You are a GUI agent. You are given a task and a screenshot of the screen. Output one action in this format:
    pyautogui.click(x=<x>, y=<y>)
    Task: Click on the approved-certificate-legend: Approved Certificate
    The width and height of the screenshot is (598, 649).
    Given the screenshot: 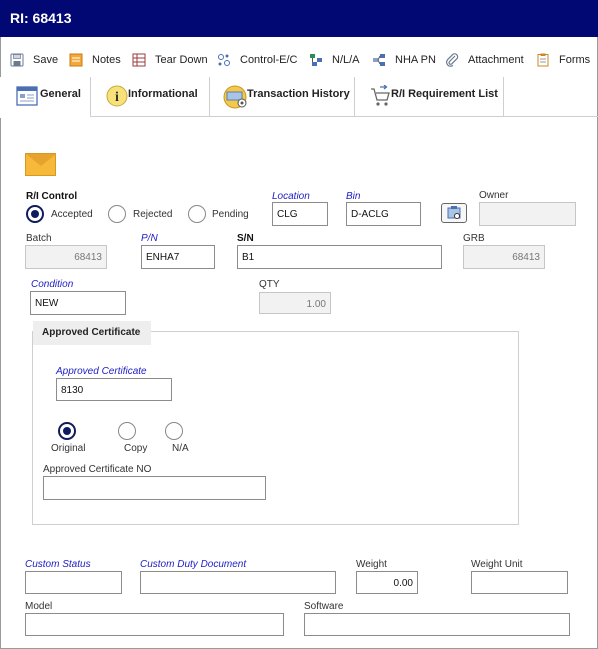 What is the action you would take?
    pyautogui.click(x=92, y=333)
    